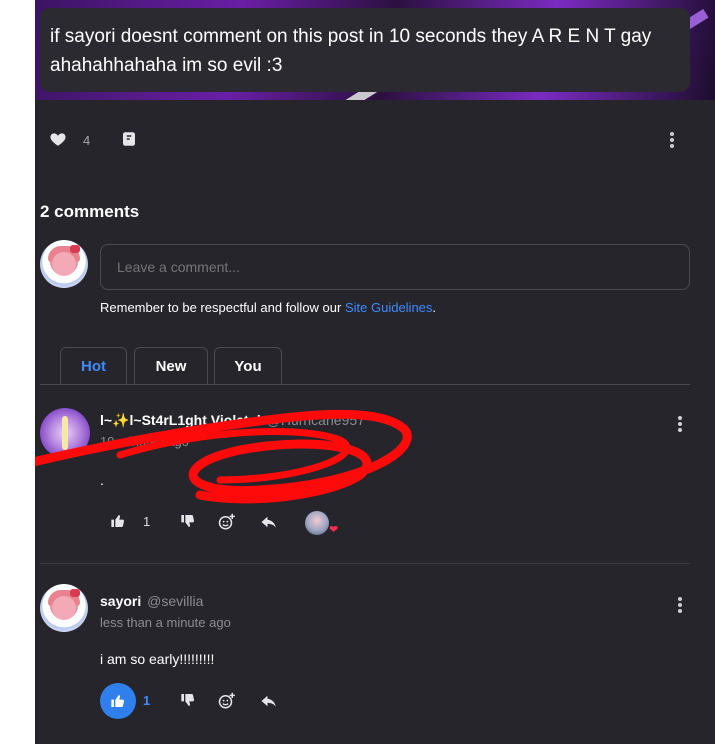  What do you see at coordinates (165, 622) in the screenshot?
I see `comment-time: less than a minute ago` at bounding box center [165, 622].